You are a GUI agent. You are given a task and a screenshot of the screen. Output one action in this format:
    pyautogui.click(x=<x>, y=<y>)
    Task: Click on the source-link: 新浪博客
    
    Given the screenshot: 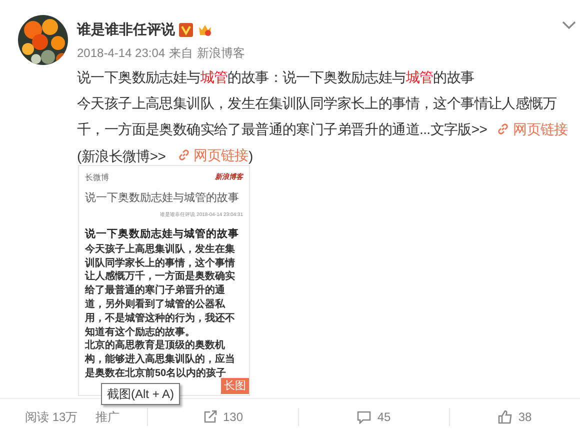 What is the action you would take?
    pyautogui.click(x=221, y=53)
    